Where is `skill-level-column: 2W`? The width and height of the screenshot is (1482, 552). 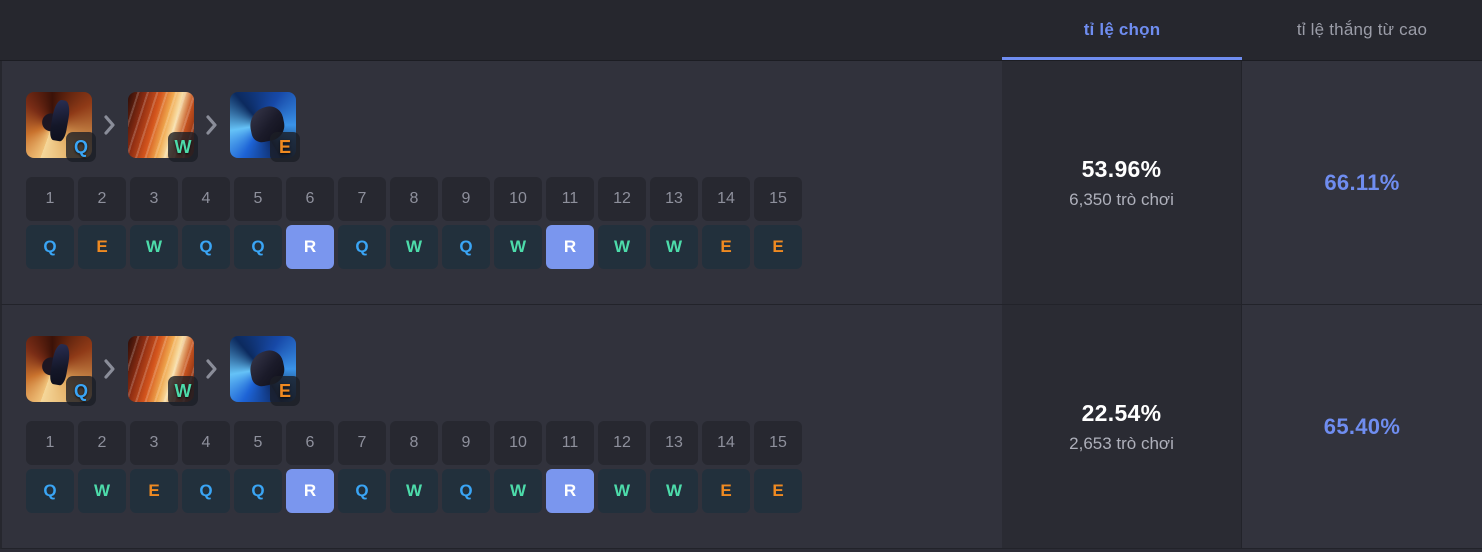 skill-level-column: 2W is located at coordinates (102, 467).